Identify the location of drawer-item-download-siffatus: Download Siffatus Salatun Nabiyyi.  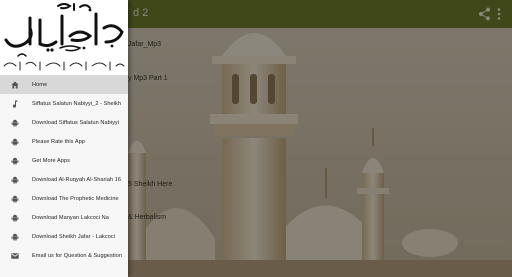
(64, 122).